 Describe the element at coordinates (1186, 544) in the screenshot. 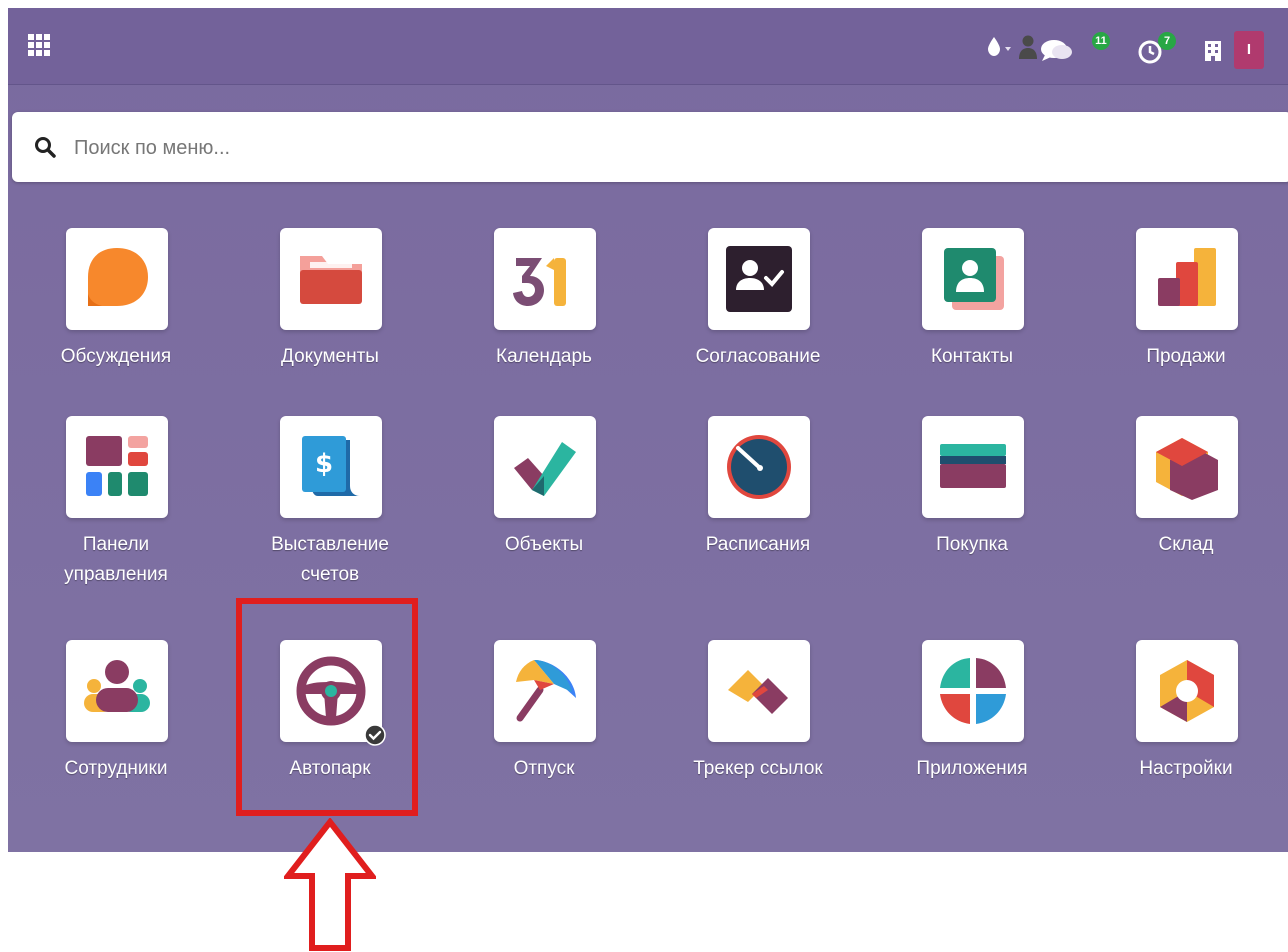

I see `app-label: Склад` at that location.